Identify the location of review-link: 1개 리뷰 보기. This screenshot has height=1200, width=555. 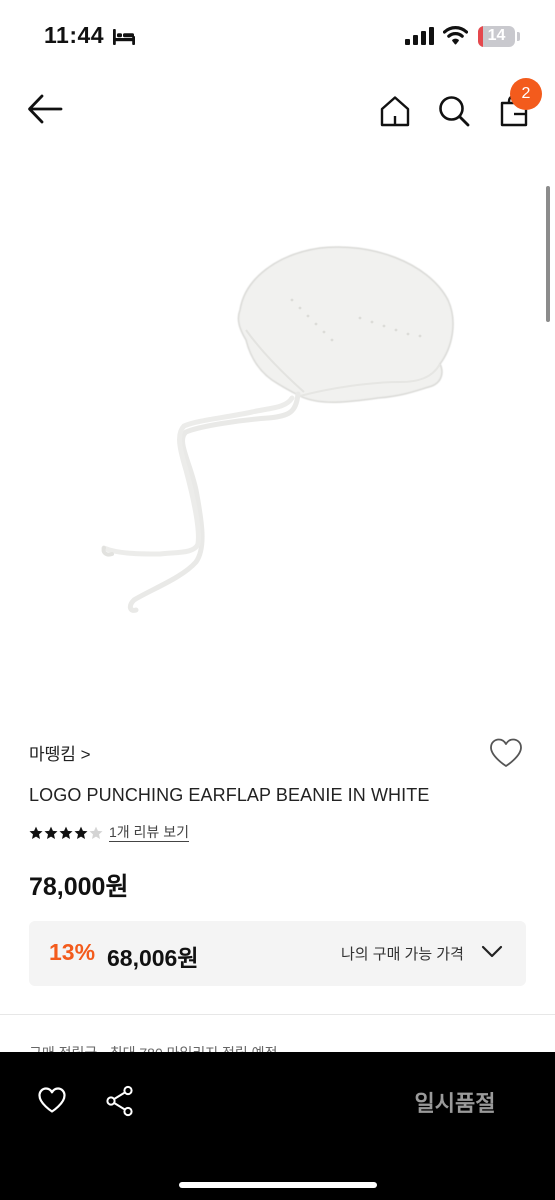
(149, 833).